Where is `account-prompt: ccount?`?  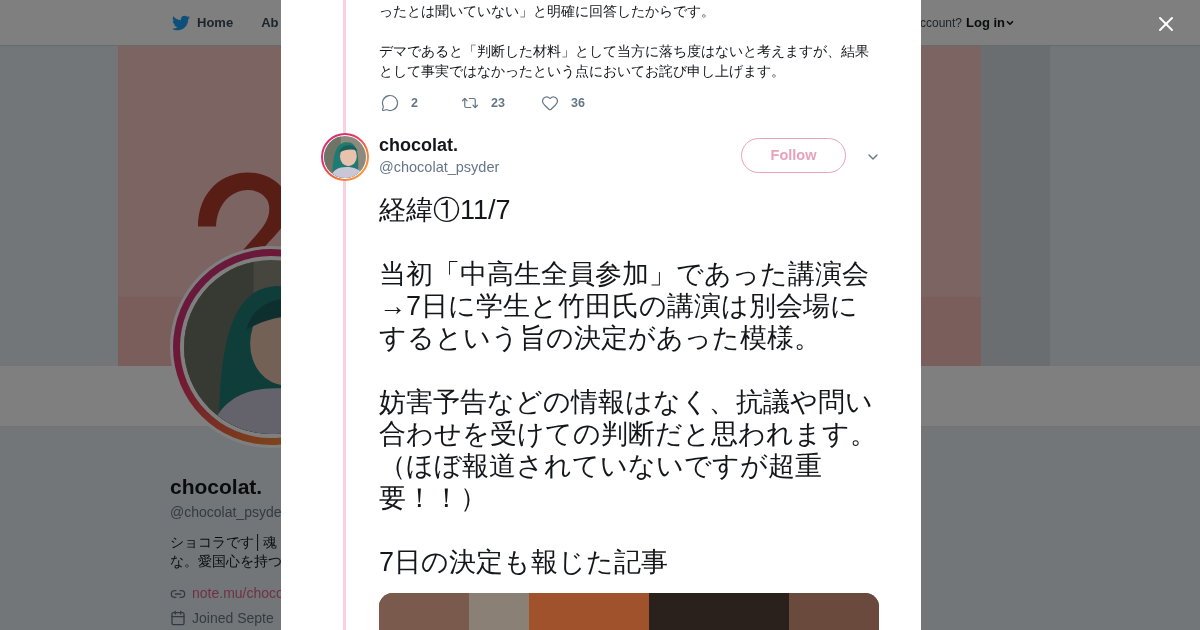
account-prompt: ccount? is located at coordinates (940, 23).